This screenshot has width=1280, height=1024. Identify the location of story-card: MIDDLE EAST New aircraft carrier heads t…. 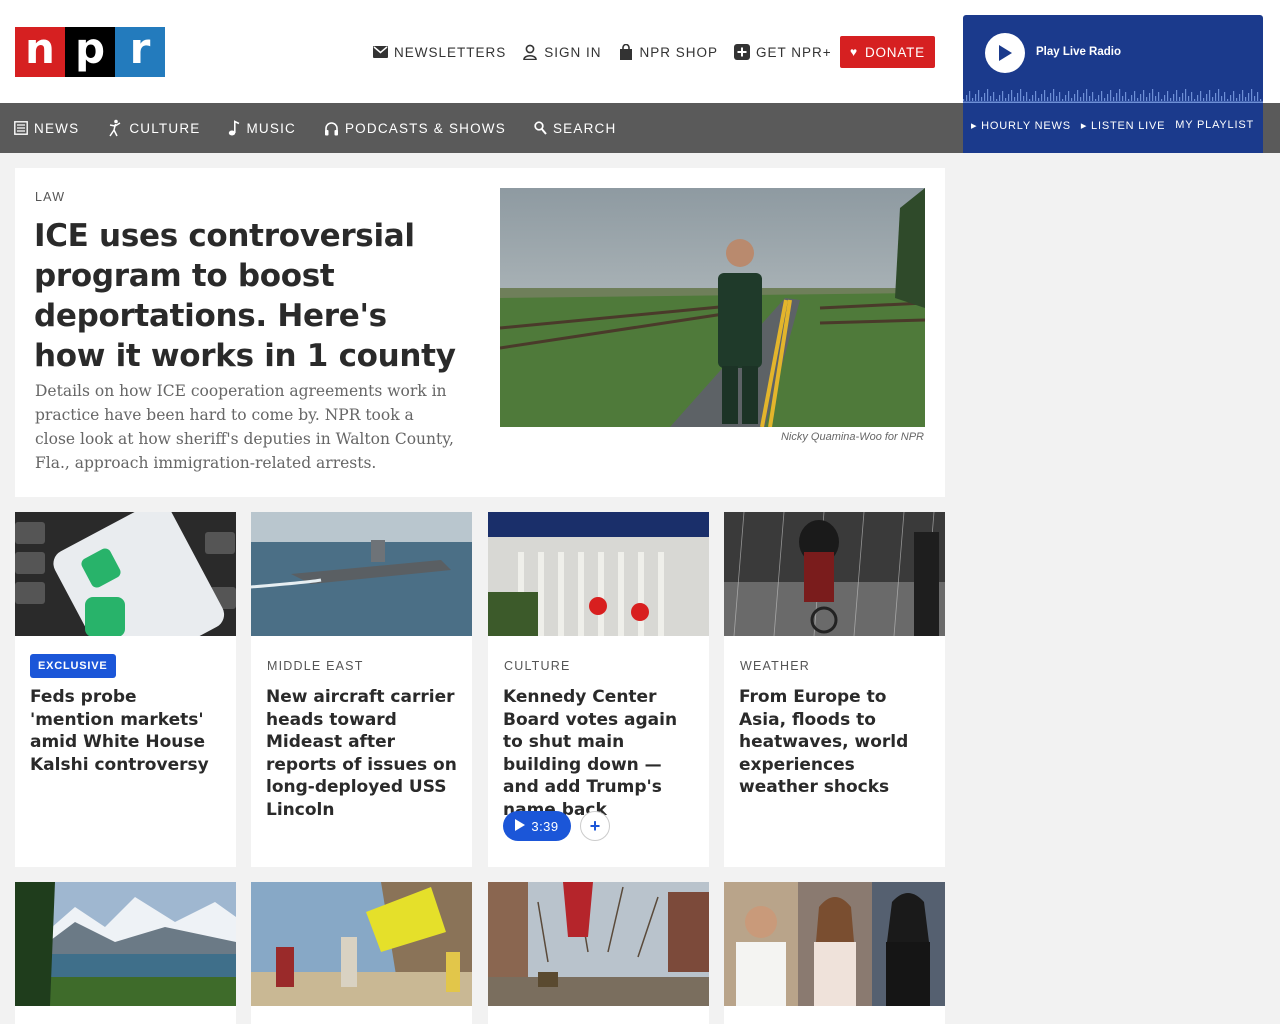
(361, 689).